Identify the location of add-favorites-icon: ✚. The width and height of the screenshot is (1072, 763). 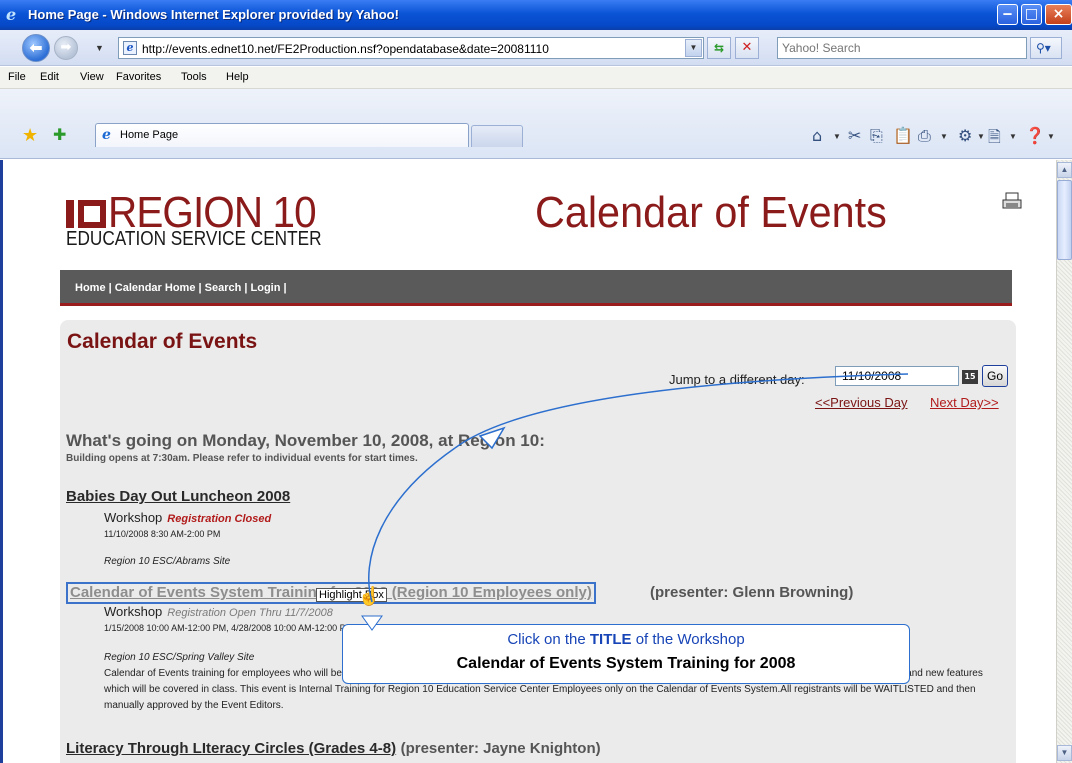
(59, 135).